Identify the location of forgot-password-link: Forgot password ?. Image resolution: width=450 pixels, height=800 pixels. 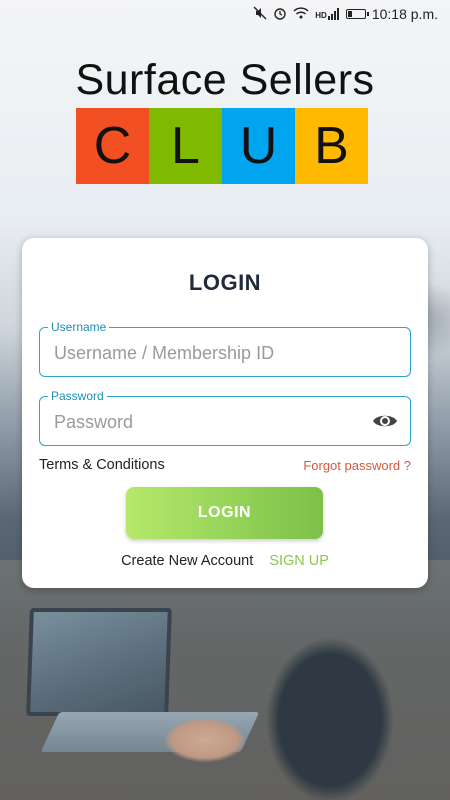
(357, 465).